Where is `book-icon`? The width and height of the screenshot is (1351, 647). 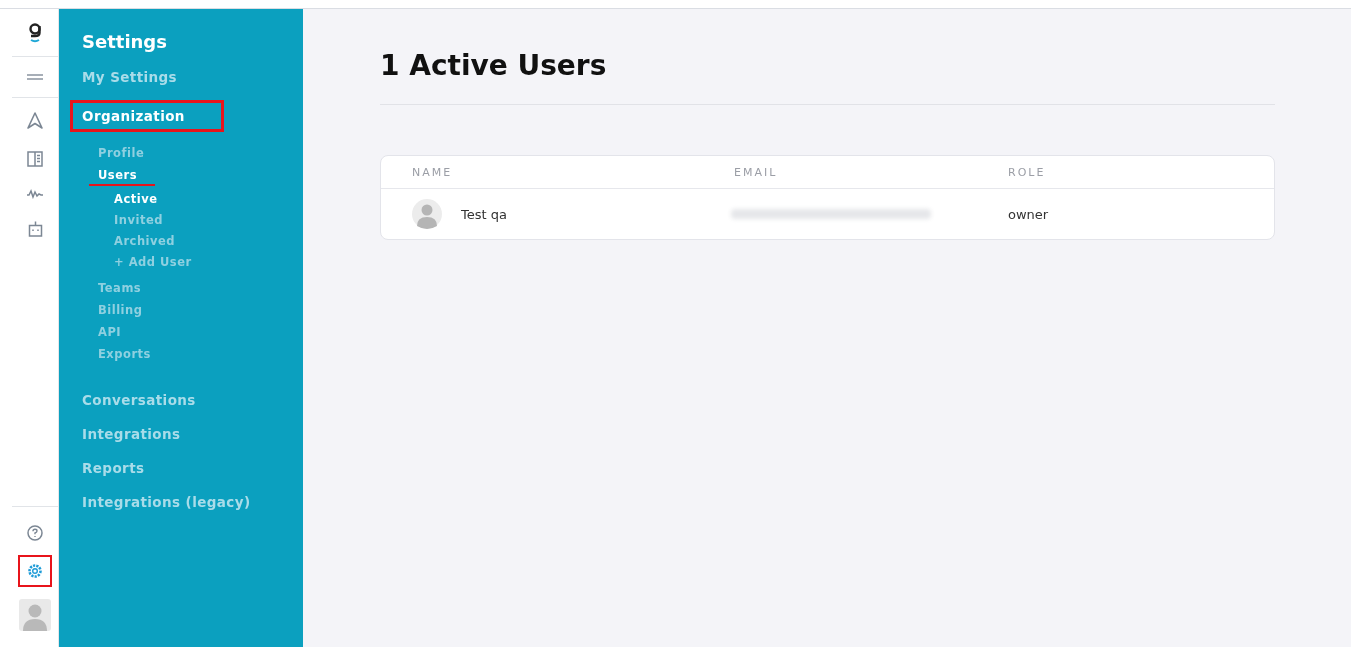 book-icon is located at coordinates (35, 159).